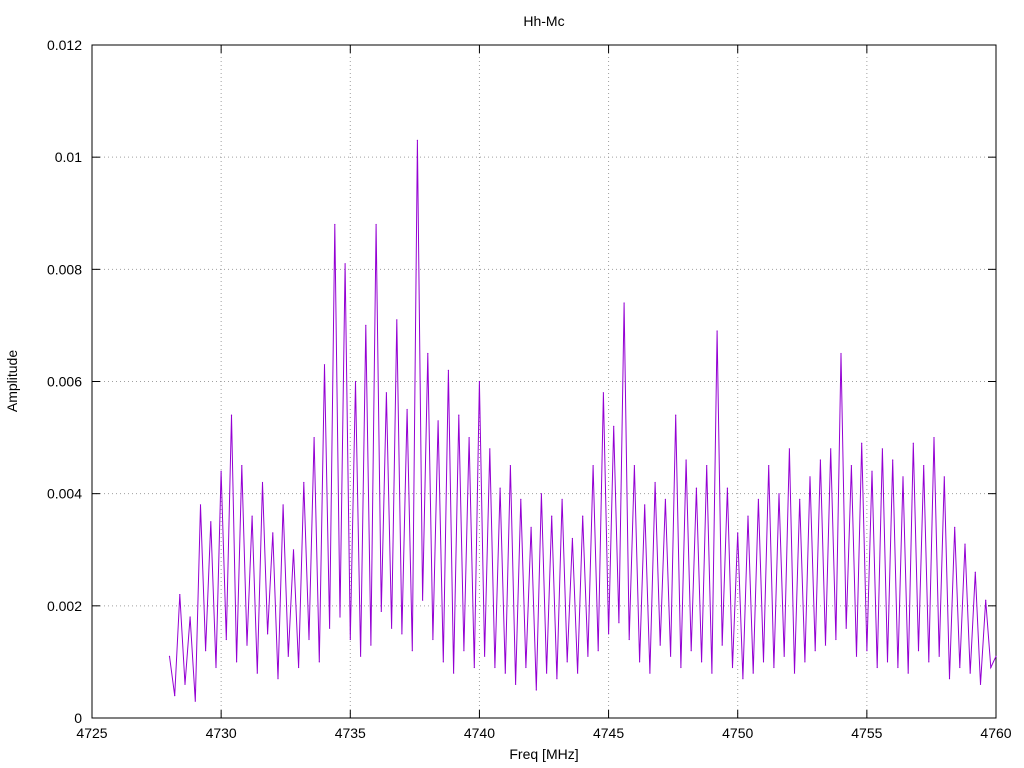 The width and height of the screenshot is (1024, 768). Describe the element at coordinates (64, 494) in the screenshot. I see `y-tick-label: 0.004` at that location.